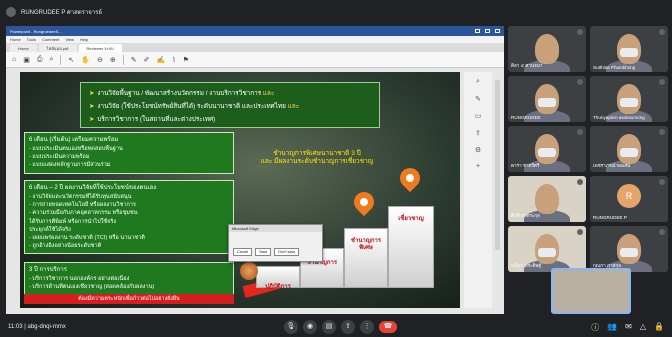 This screenshot has height=337, width=672. I want to click on viewer-menubar: Home Tools Comment View Help, so click(255, 39).